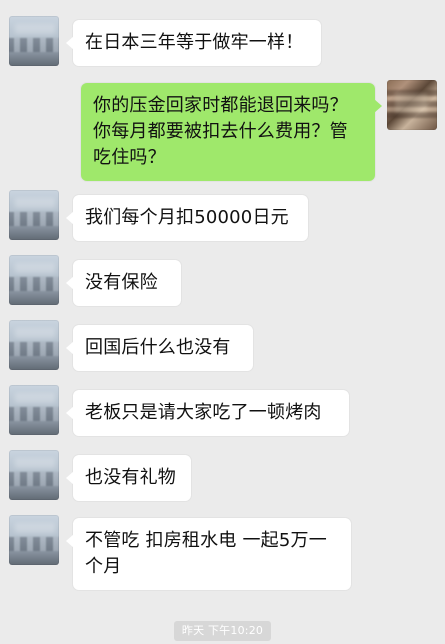 This screenshot has height=644, width=445. I want to click on message-bubble-left: 老板只是请大家吃了一顿烤肉, so click(207, 413).